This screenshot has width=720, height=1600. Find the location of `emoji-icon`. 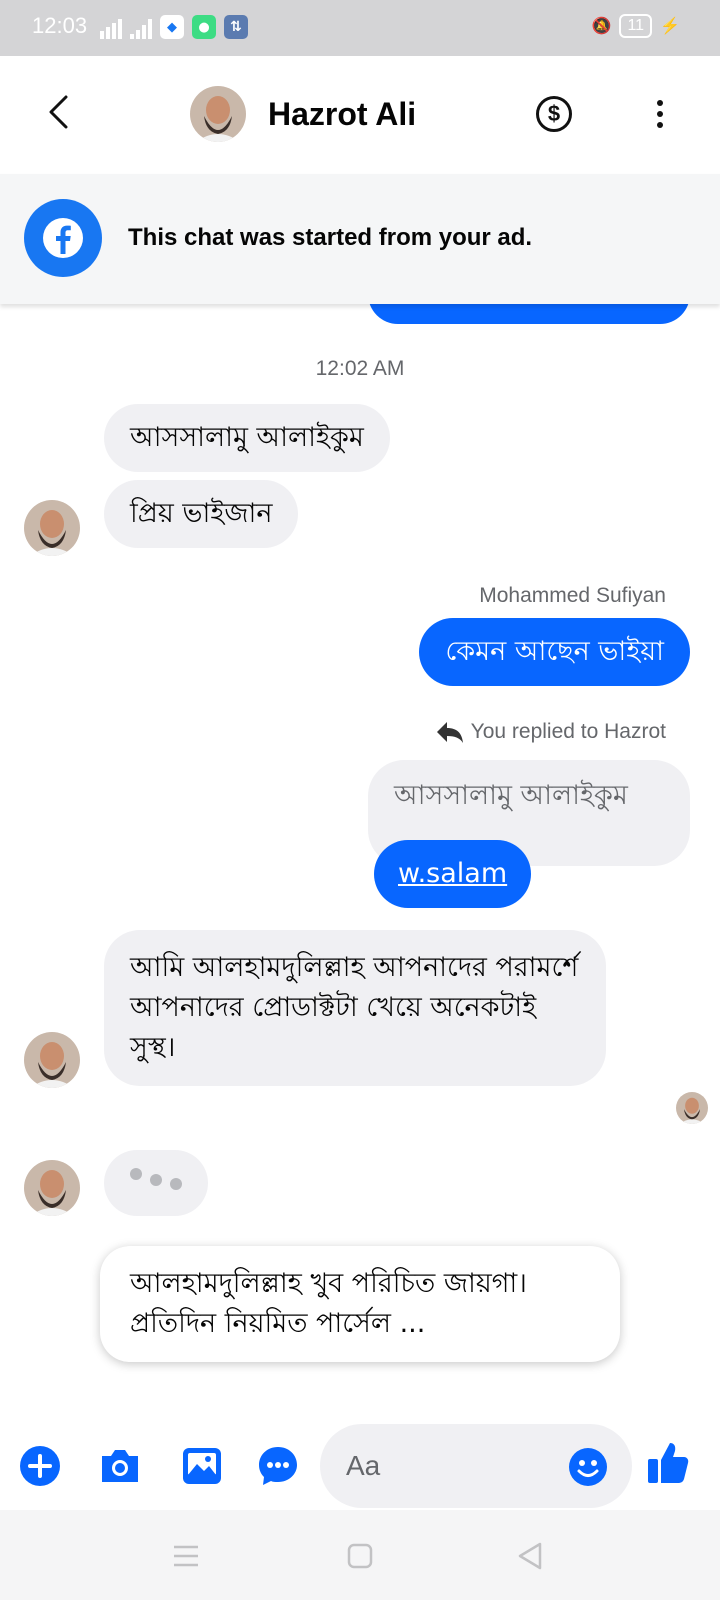

emoji-icon is located at coordinates (588, 1467).